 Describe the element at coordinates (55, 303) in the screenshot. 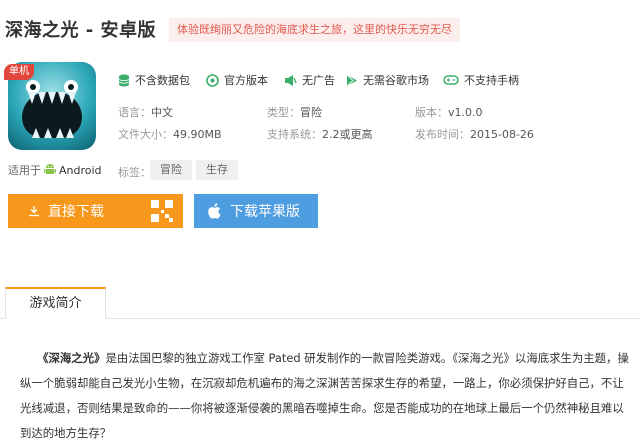

I see `tab-game-intro: 游戏简介` at that location.